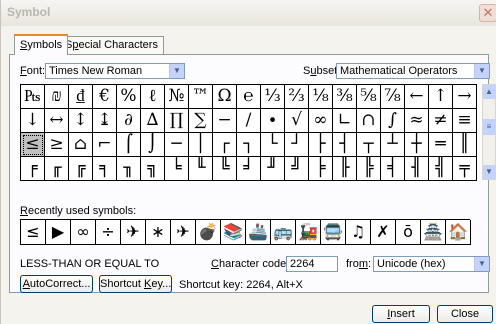 The height and width of the screenshot is (324, 496). What do you see at coordinates (81, 121) in the screenshot?
I see `symbol-cell: ↕` at bounding box center [81, 121].